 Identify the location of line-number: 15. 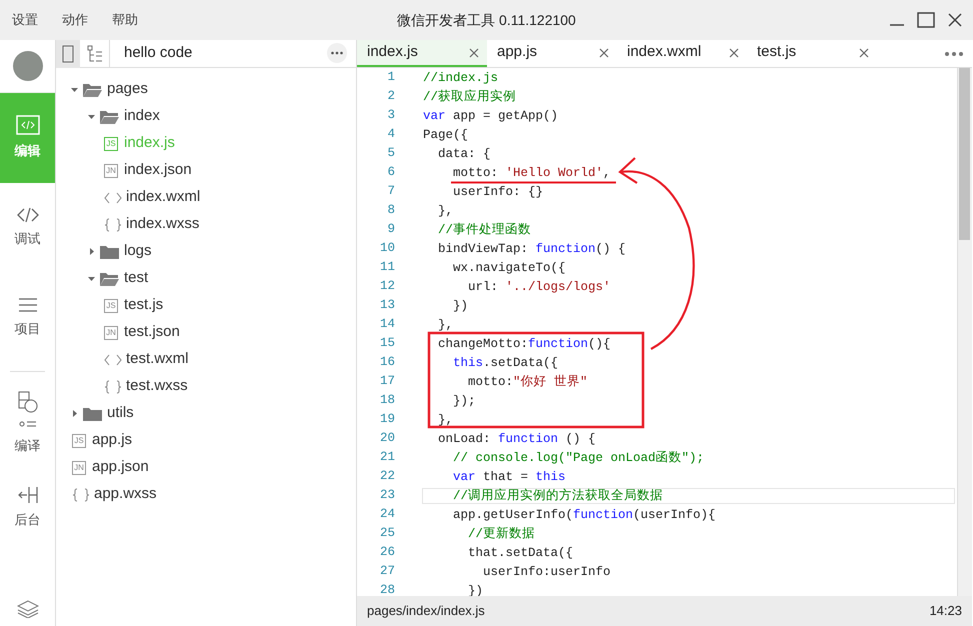
(386, 343).